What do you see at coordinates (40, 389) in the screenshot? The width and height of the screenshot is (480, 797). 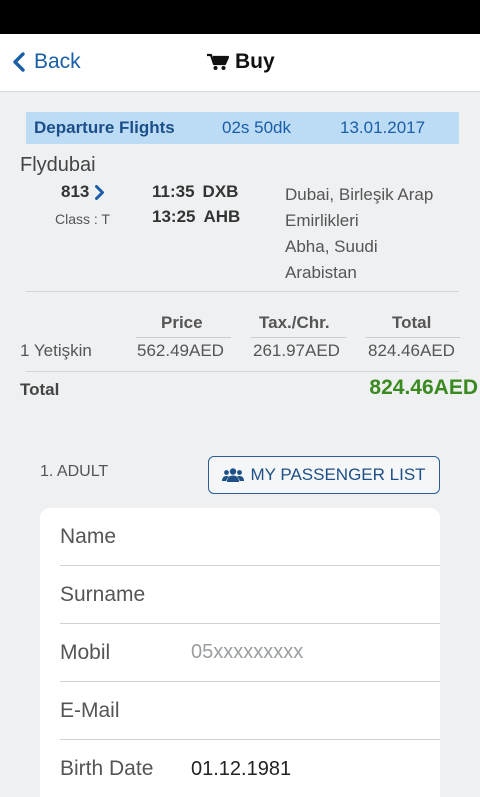 I see `grand-total-label: Total` at bounding box center [40, 389].